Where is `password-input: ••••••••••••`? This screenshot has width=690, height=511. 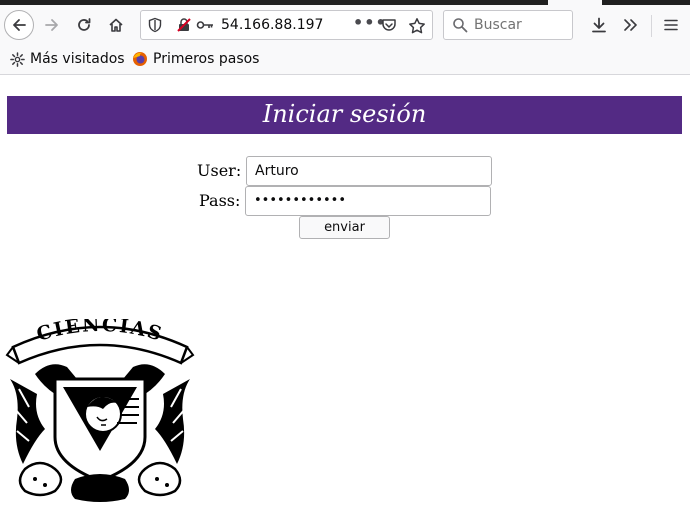 password-input: •••••••••••• is located at coordinates (368, 201).